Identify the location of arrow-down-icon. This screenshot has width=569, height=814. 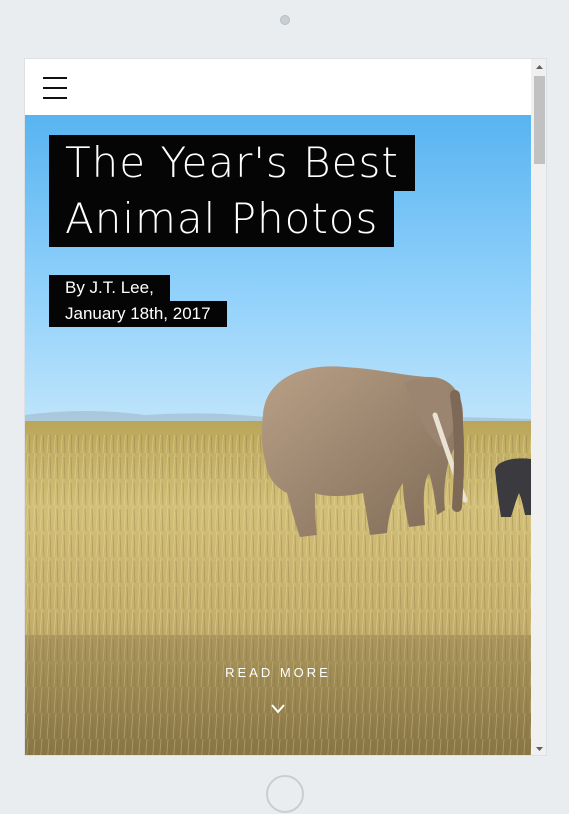
(538, 748).